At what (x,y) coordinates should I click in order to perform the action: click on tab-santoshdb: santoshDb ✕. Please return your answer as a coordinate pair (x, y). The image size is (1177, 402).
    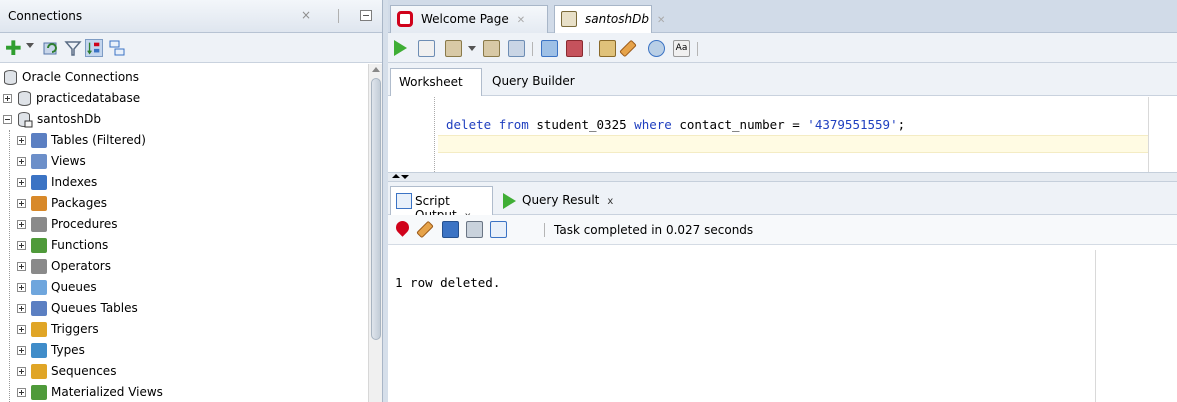
    Looking at the image, I should click on (609, 19).